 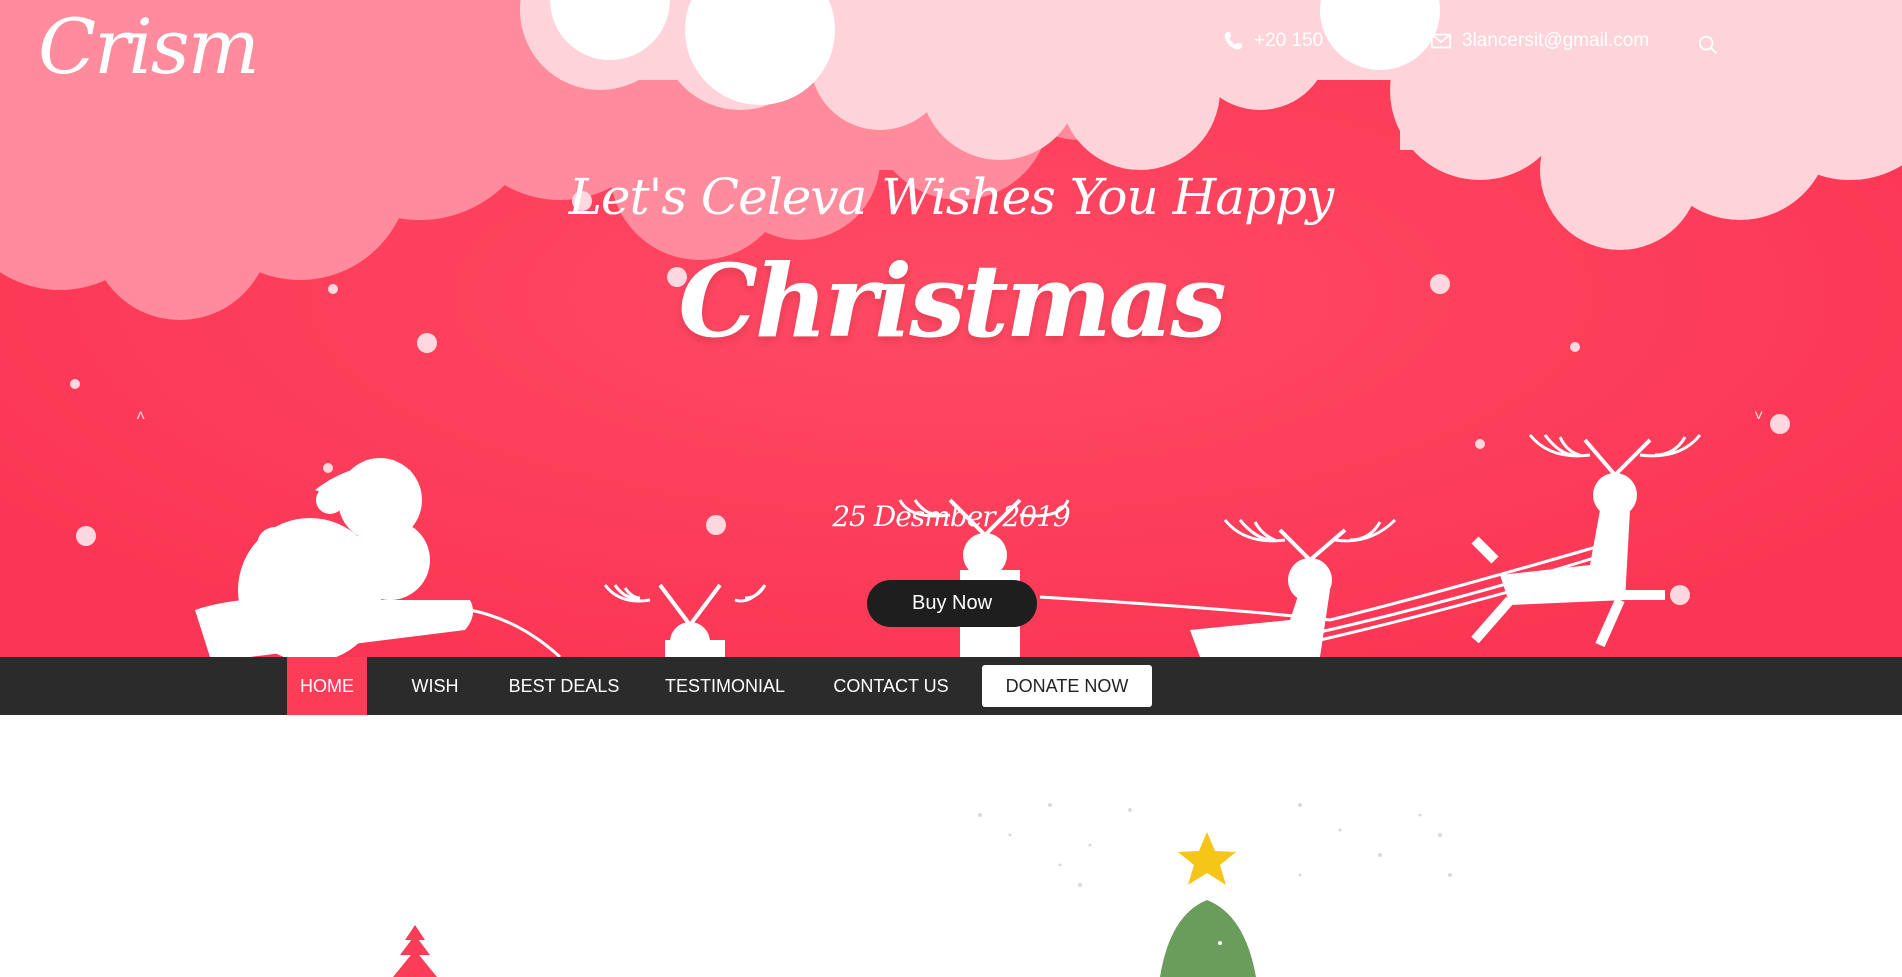 I want to click on hero-headline: Christmas, so click(x=952, y=301).